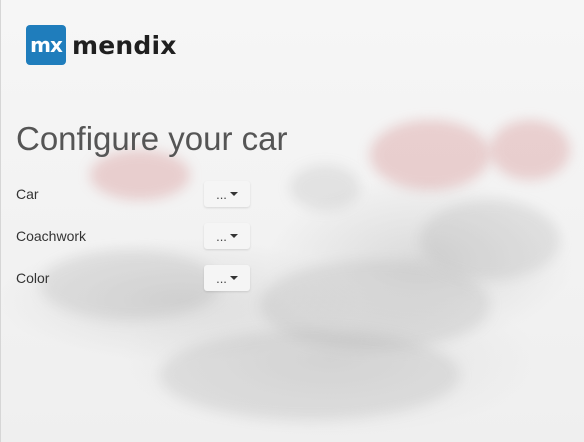 This screenshot has height=442, width=584. Describe the element at coordinates (51, 236) in the screenshot. I see `coachwork-label: Coachwork` at that location.